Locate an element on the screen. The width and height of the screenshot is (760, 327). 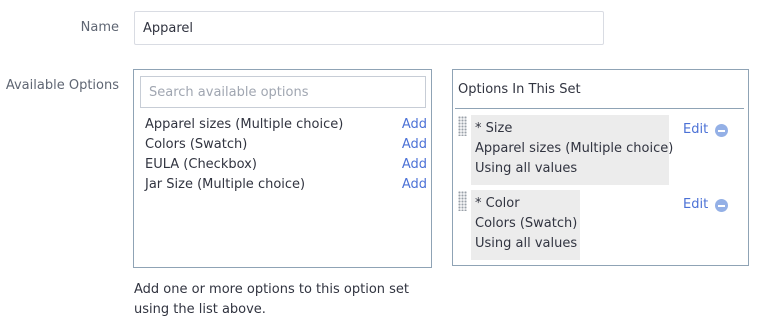
divider is located at coordinates (599, 108).